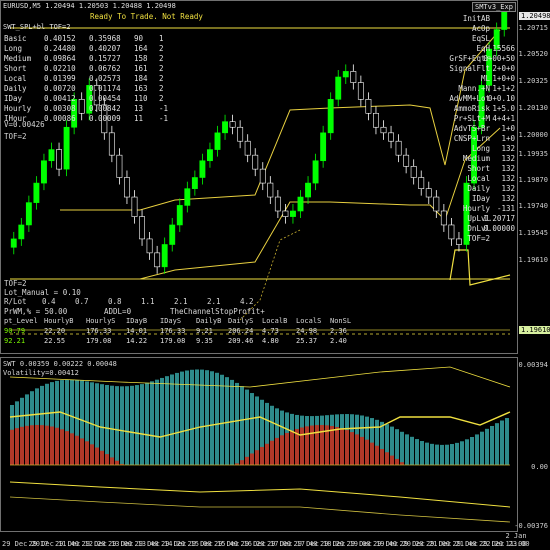  I want to click on left-stat-c: 164, so click(141, 48).